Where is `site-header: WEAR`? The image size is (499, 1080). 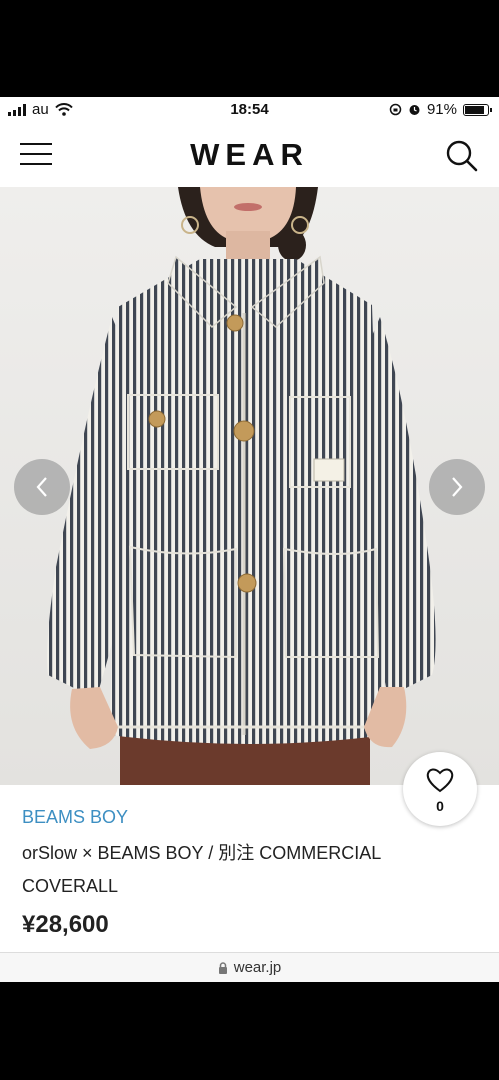 site-header: WEAR is located at coordinates (249, 155).